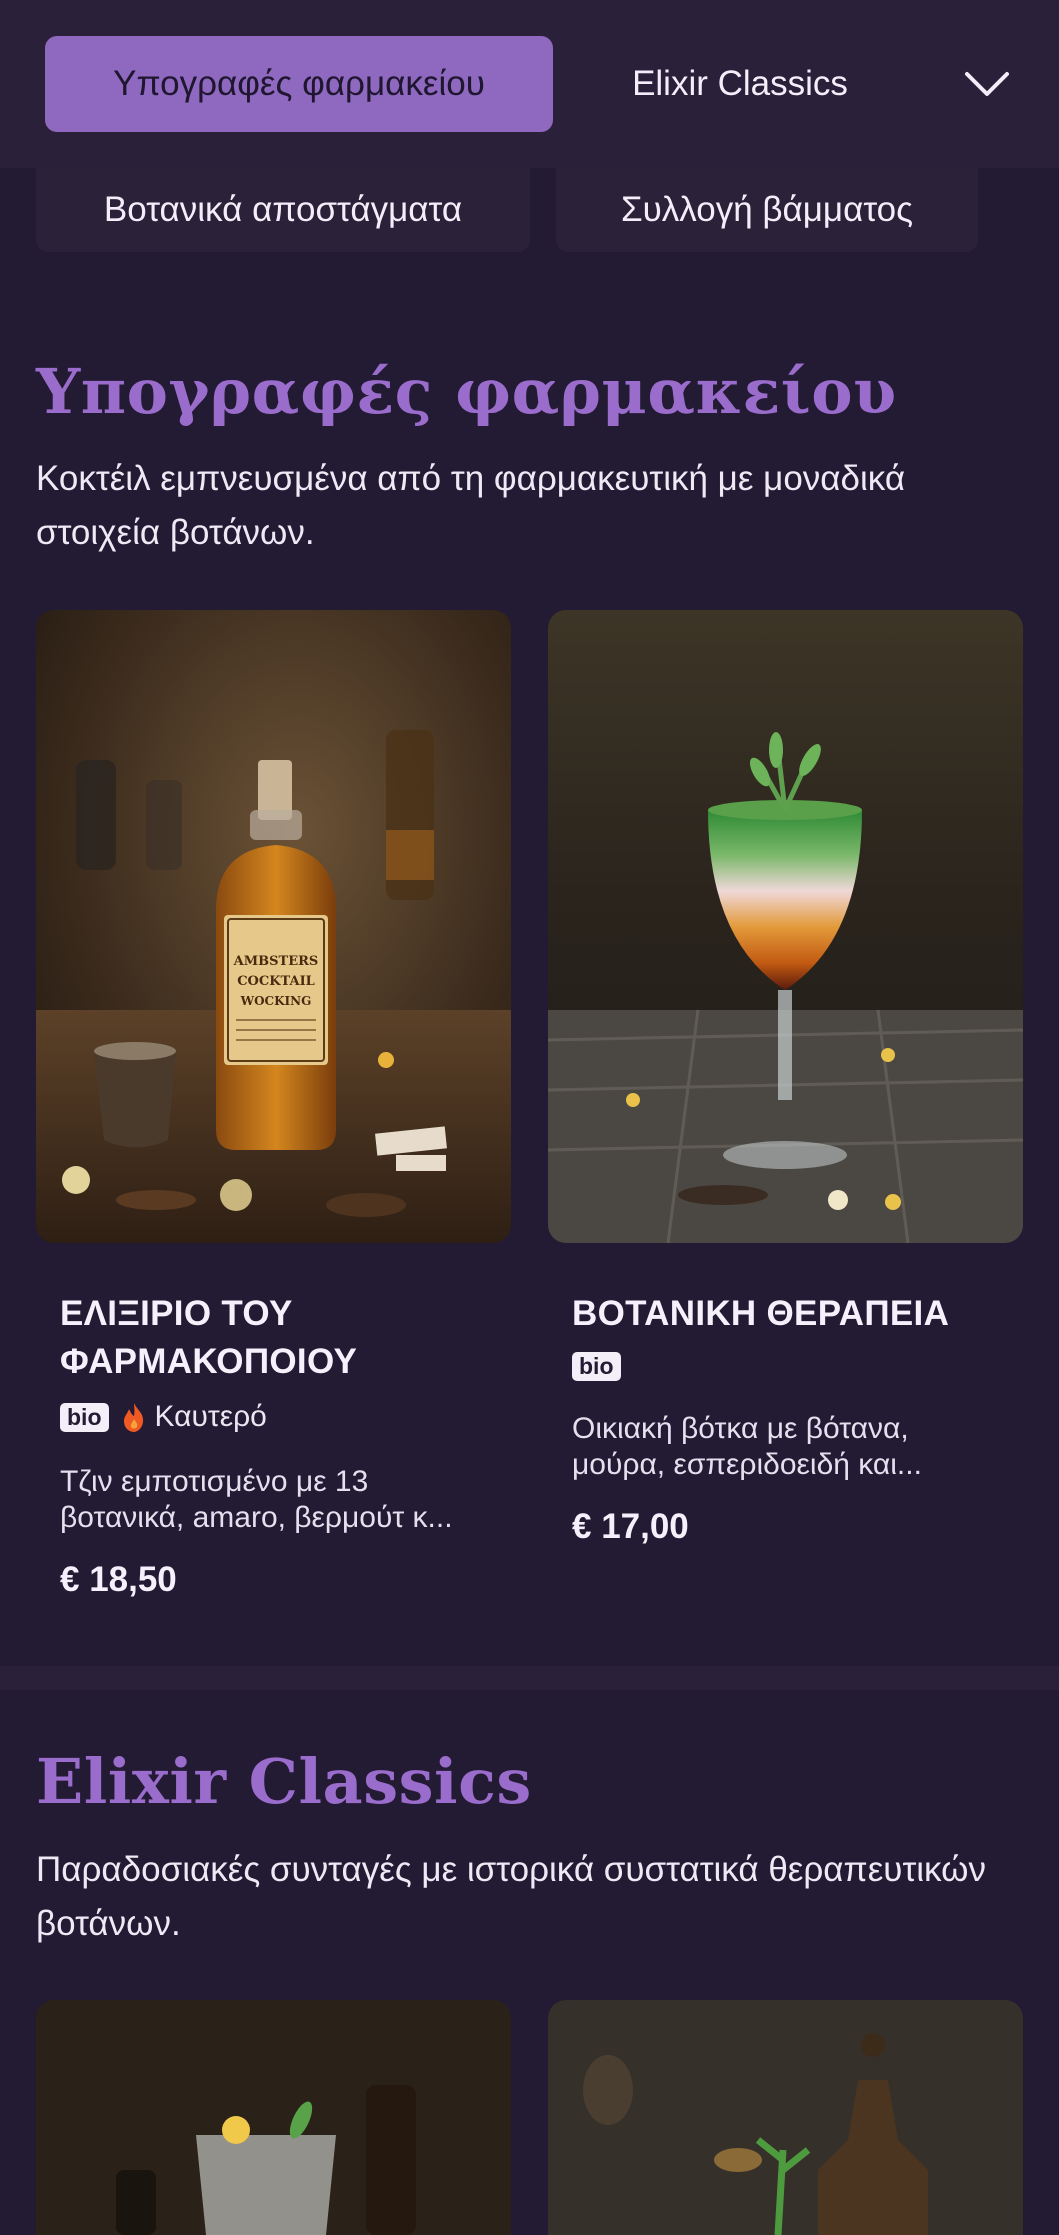 Image resolution: width=1059 pixels, height=2235 pixels. Describe the element at coordinates (209, 1337) in the screenshot. I see `item-name: ΕΛΙΞΙΡΙΟ ΤΟΥ ΦΑΡΜΑΚΟΠΟΙΟΥ` at that location.